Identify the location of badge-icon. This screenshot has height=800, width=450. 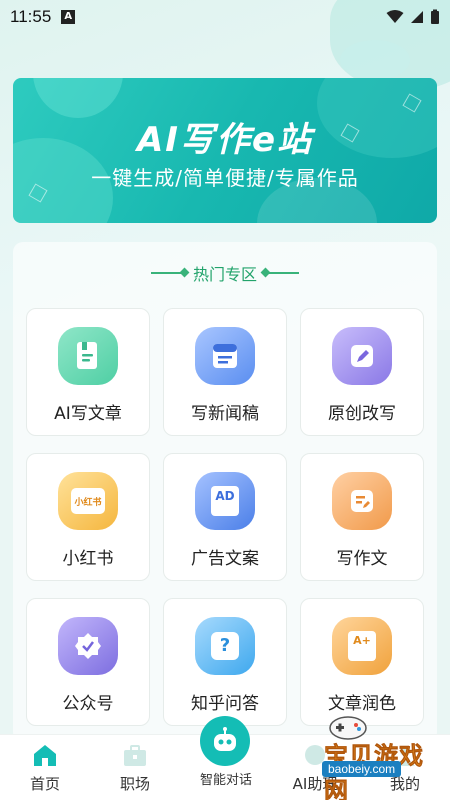
(88, 646).